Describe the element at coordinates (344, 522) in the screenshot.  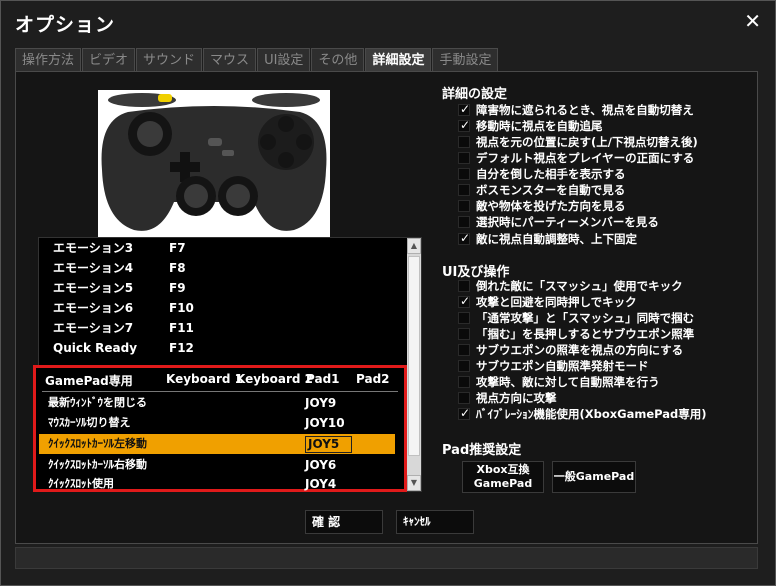
I see `confirm-button: 確 認` at that location.